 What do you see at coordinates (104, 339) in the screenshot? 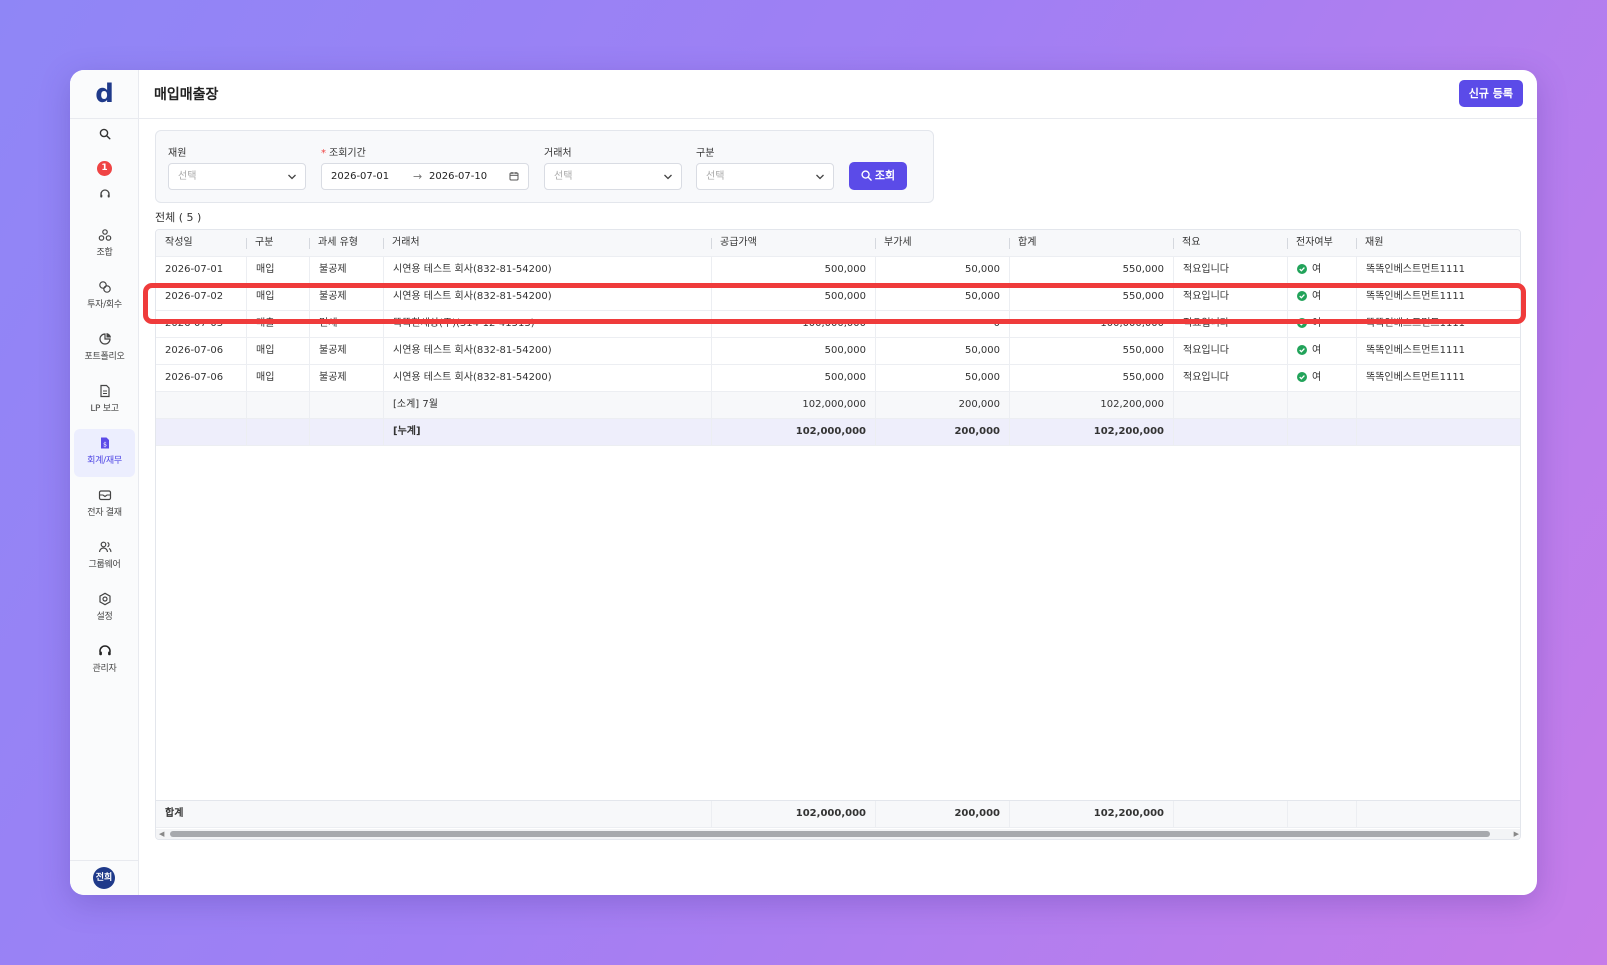
I see `portfolio-icon` at bounding box center [104, 339].